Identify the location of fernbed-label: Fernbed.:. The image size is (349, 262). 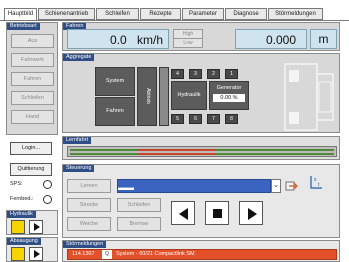
(22, 199).